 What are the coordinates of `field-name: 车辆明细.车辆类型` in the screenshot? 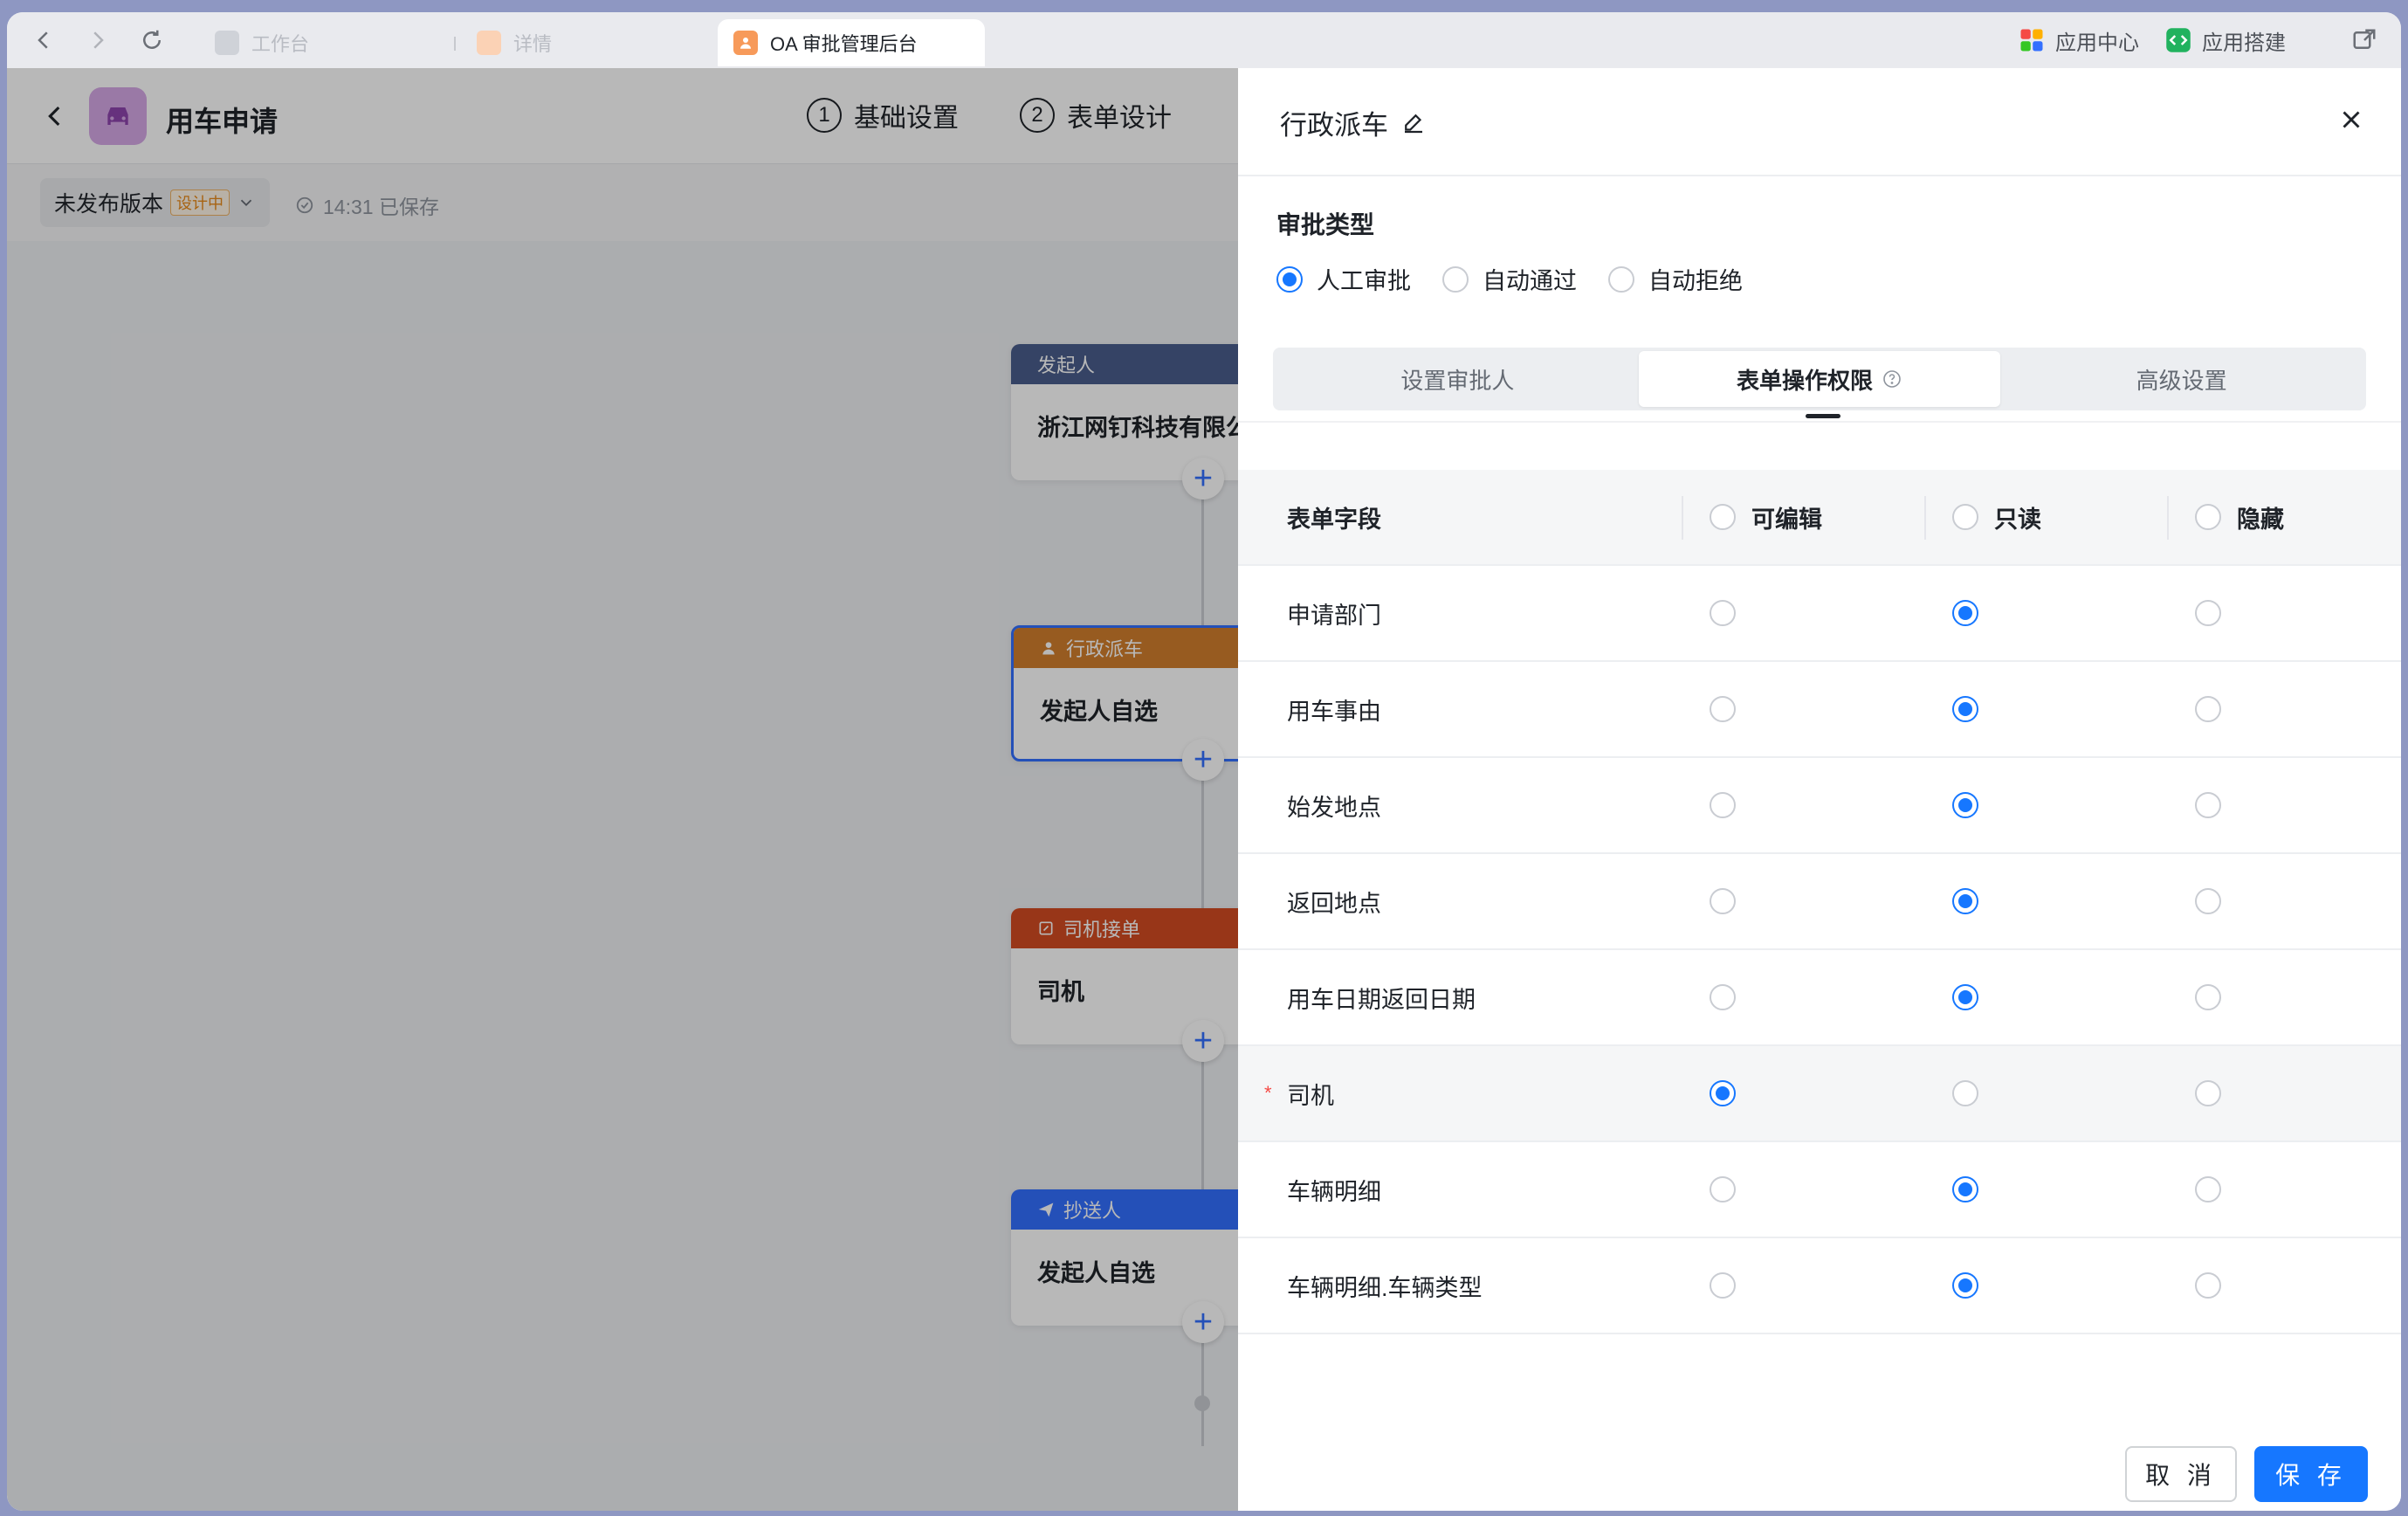 It's located at (1385, 1287).